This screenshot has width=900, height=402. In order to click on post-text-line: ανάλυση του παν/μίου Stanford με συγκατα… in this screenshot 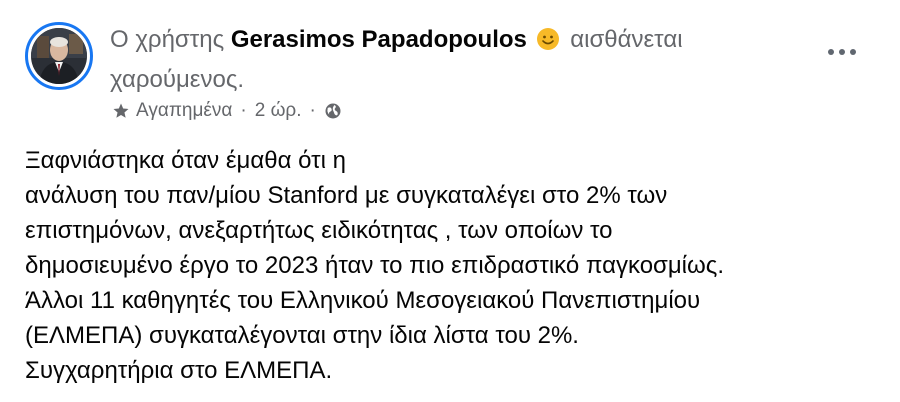, I will do `click(346, 195)`.